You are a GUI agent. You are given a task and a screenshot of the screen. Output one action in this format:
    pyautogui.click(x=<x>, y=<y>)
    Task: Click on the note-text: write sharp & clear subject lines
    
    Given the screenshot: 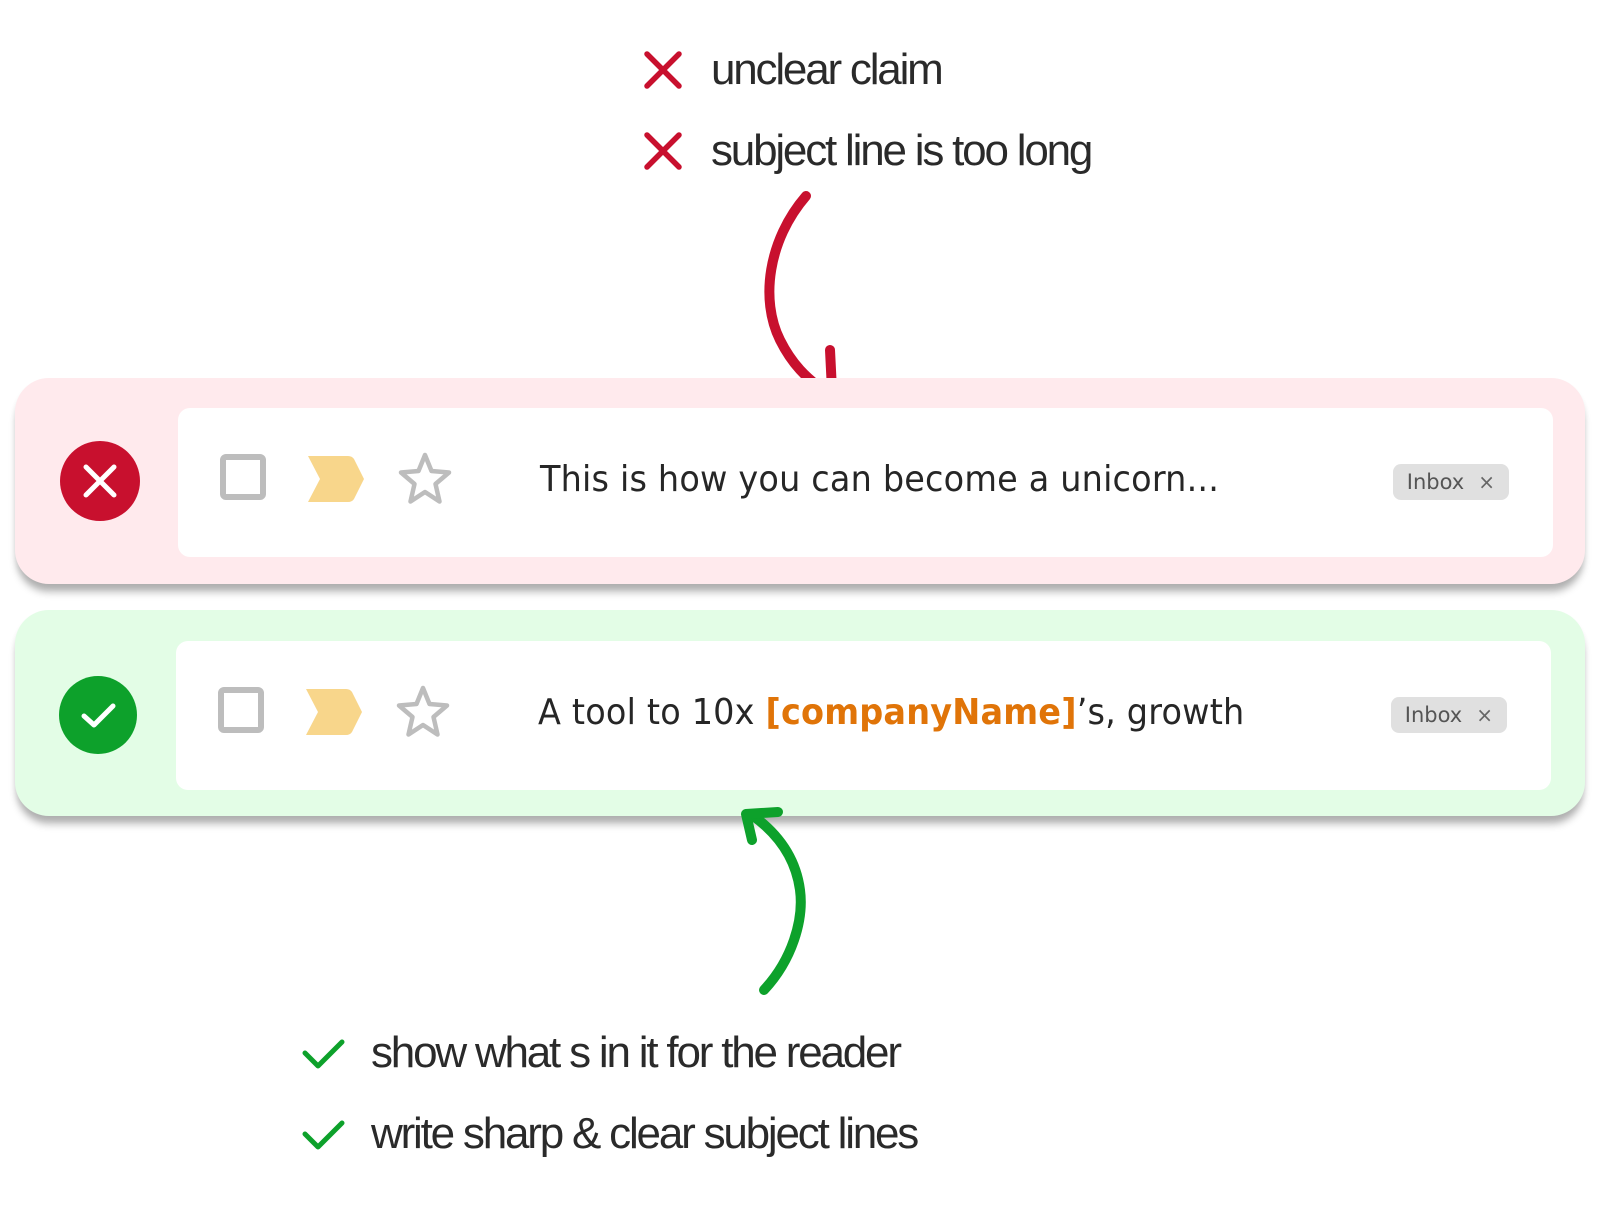 What is the action you would take?
    pyautogui.click(x=645, y=1133)
    